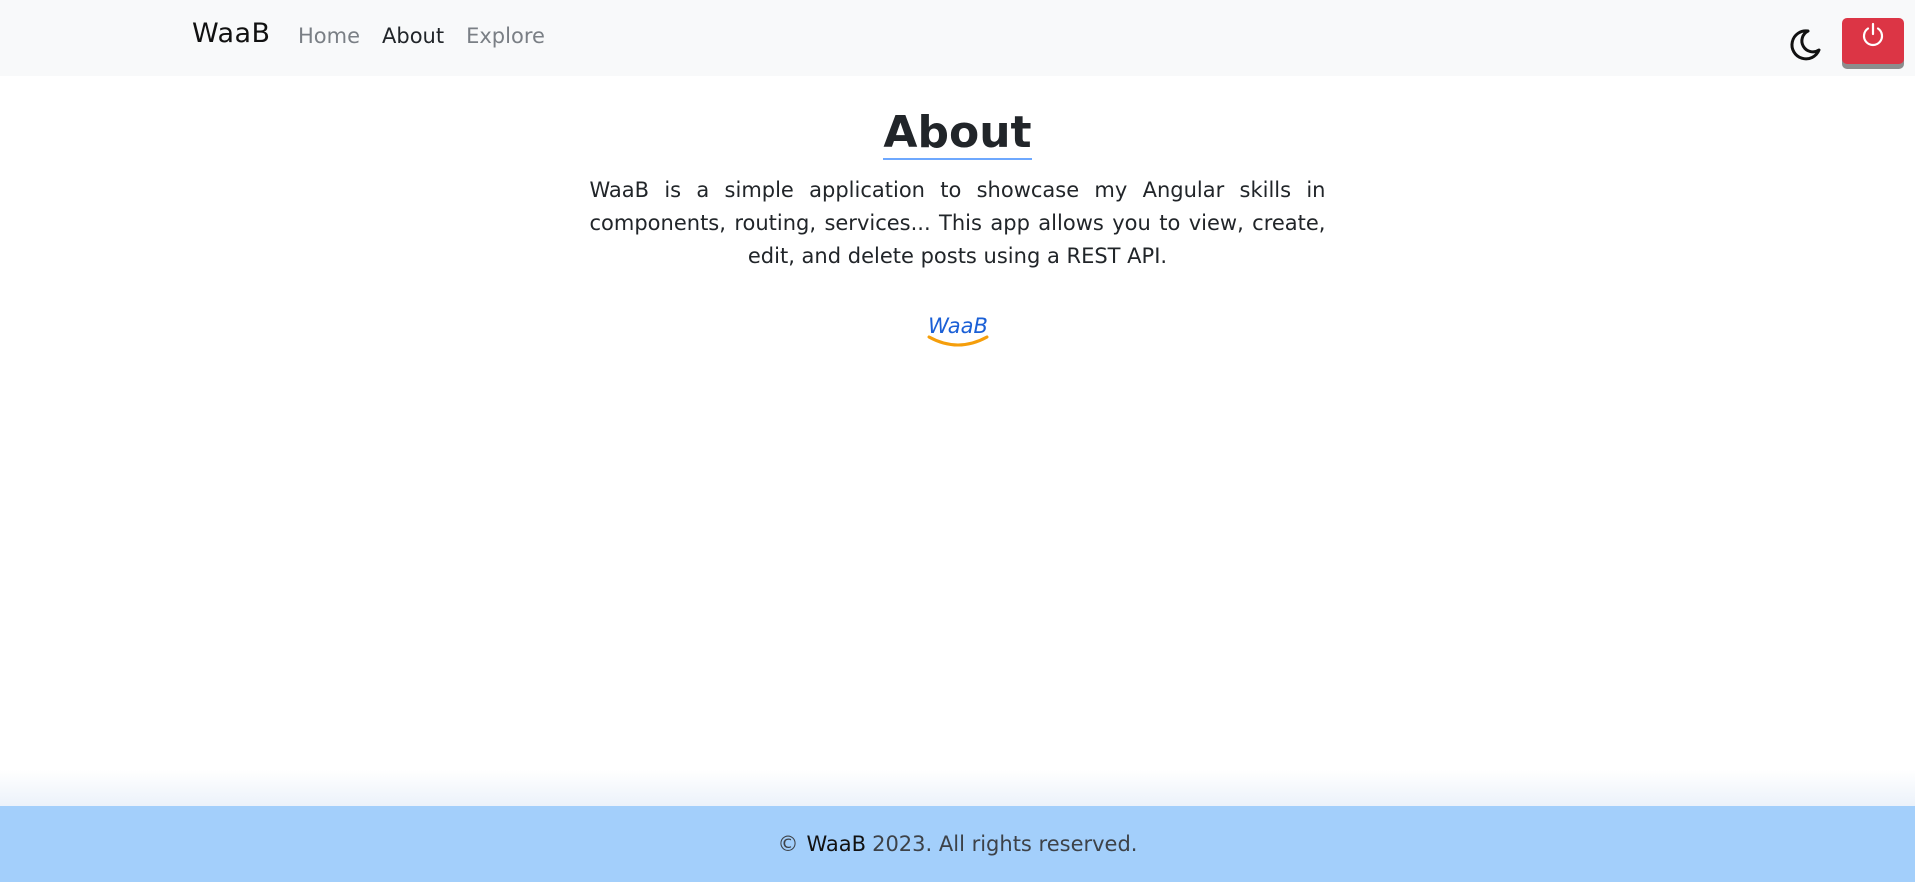  I want to click on page-title: About, so click(957, 135).